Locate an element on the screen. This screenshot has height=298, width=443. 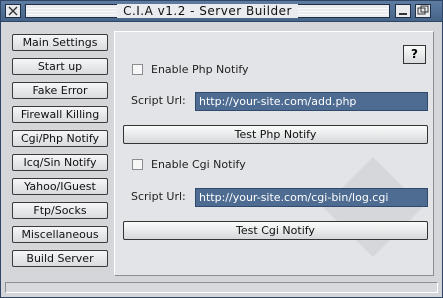
minimize-icon is located at coordinates (403, 14).